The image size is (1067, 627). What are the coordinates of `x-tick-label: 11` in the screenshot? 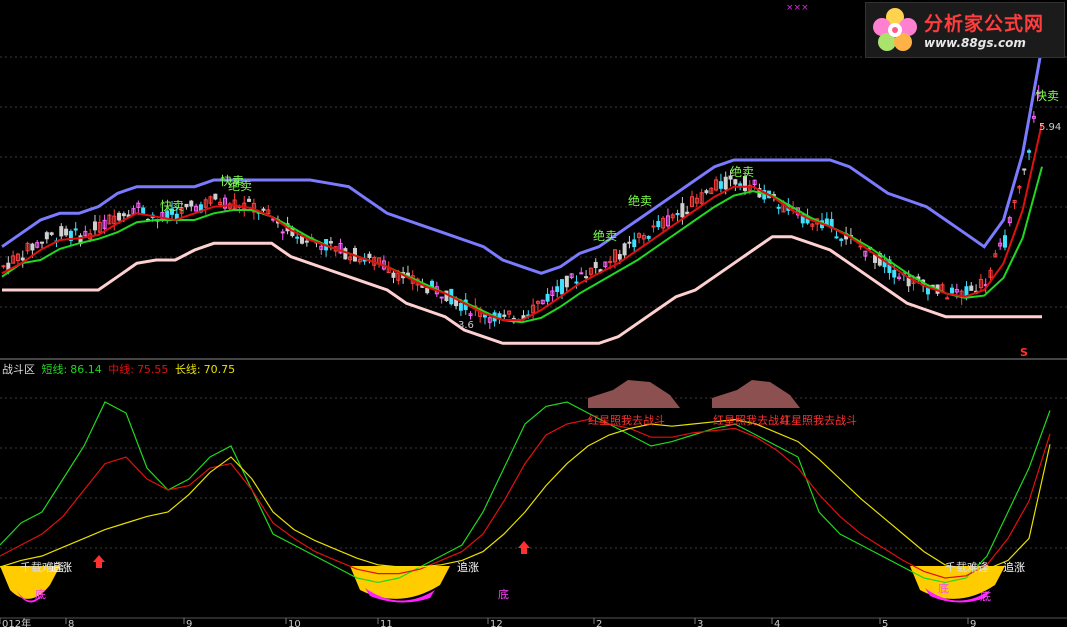 It's located at (386, 623).